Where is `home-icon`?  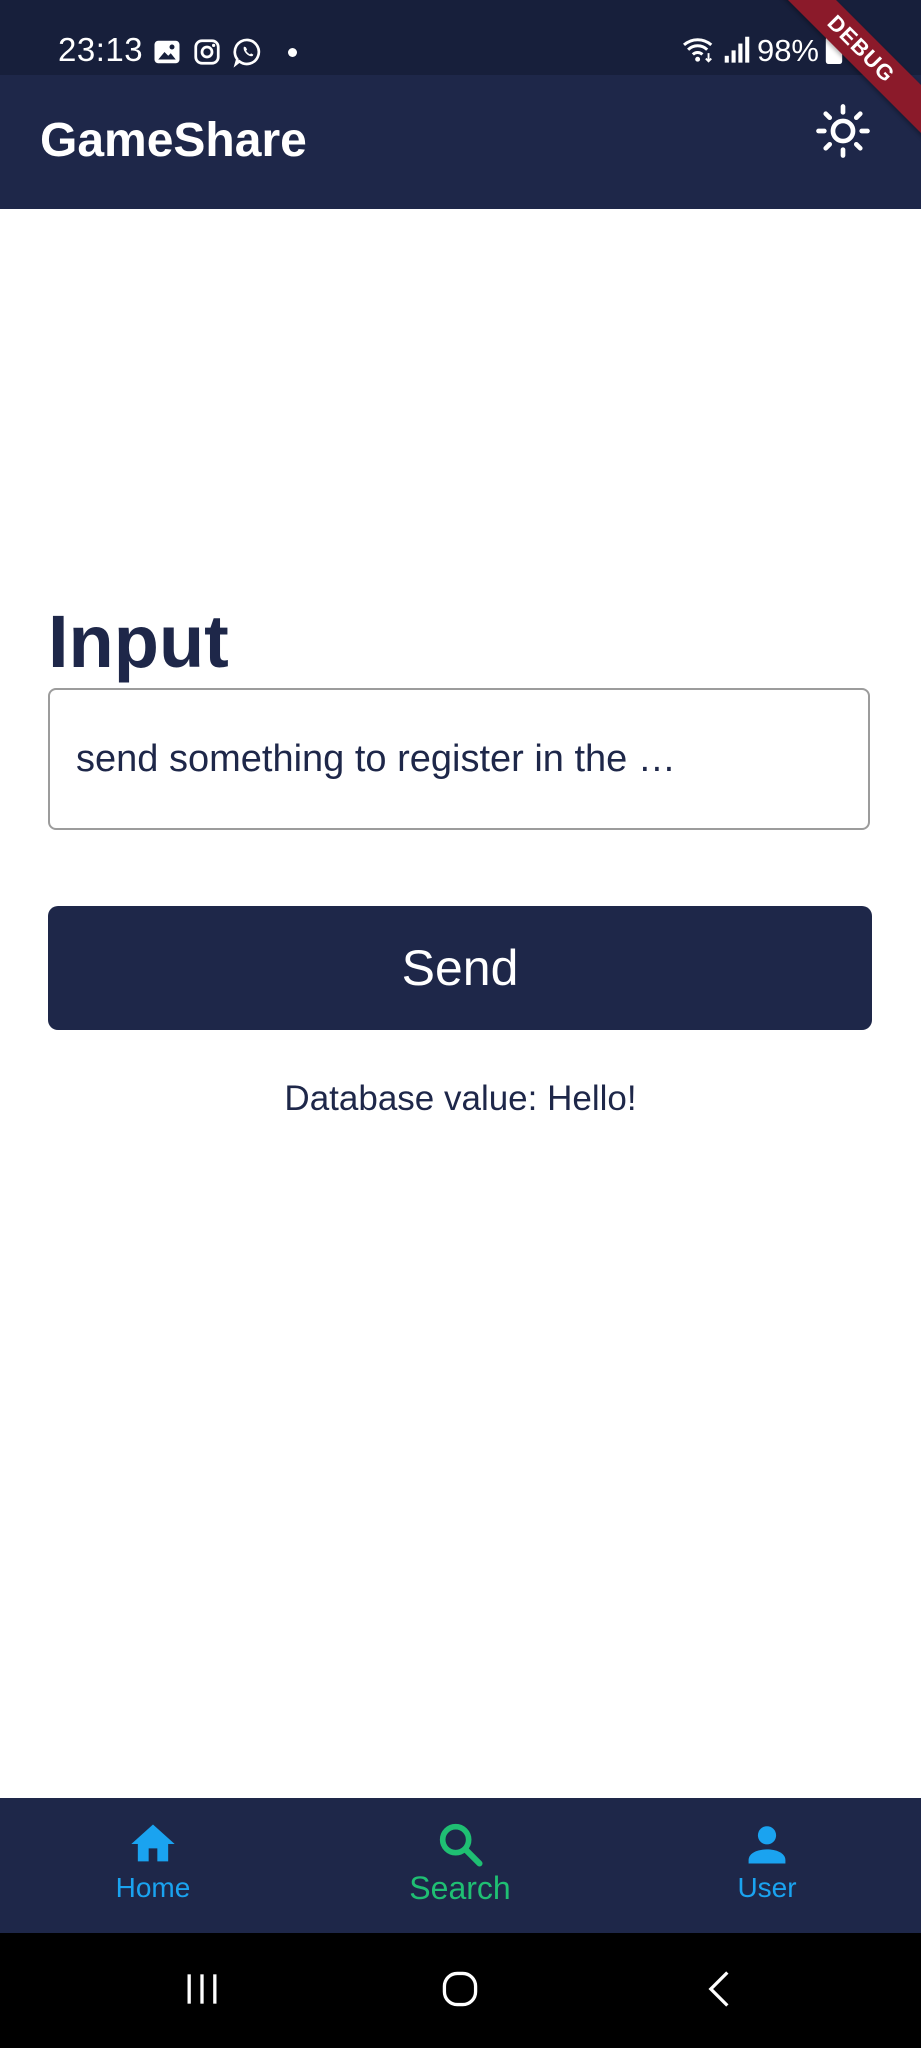 home-icon is located at coordinates (153, 1844).